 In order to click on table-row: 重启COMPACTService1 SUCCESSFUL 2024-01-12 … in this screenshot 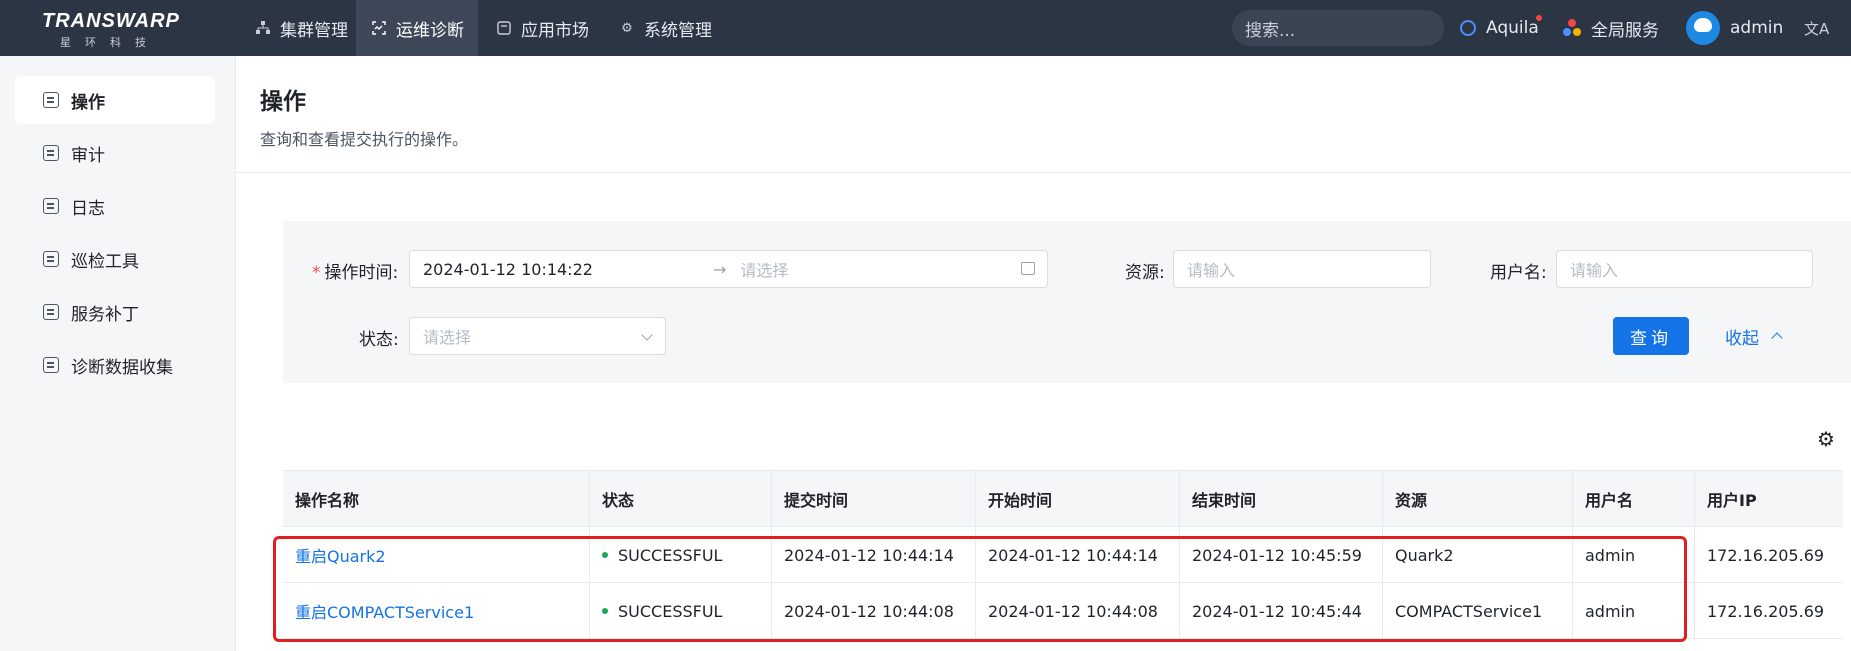, I will do `click(1063, 611)`.